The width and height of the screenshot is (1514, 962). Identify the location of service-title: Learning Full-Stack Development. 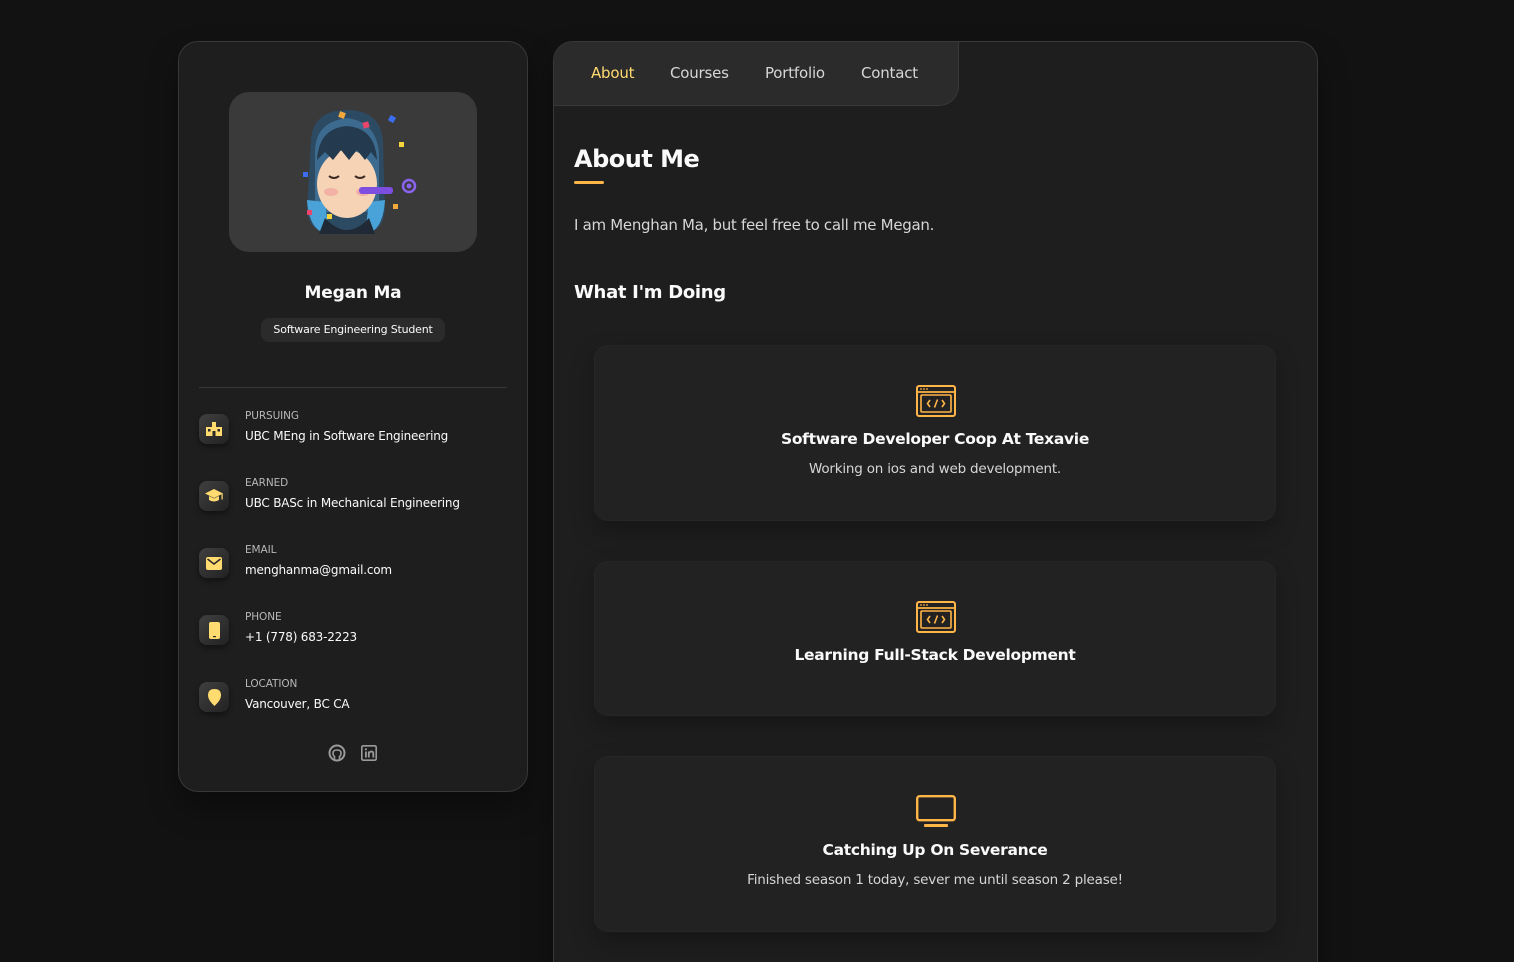
(935, 655).